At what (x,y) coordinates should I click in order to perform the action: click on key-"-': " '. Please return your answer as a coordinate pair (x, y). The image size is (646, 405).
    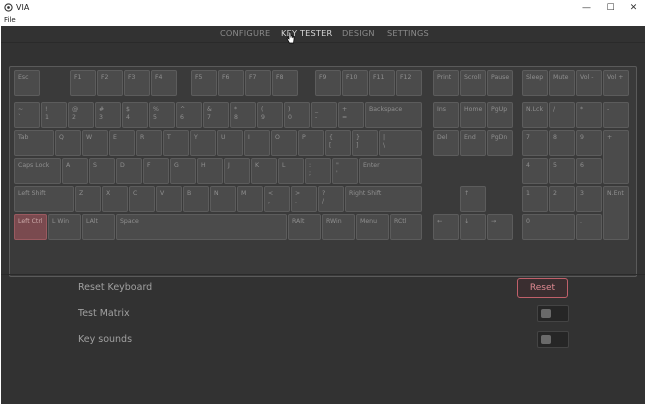
    Looking at the image, I should click on (345, 171).